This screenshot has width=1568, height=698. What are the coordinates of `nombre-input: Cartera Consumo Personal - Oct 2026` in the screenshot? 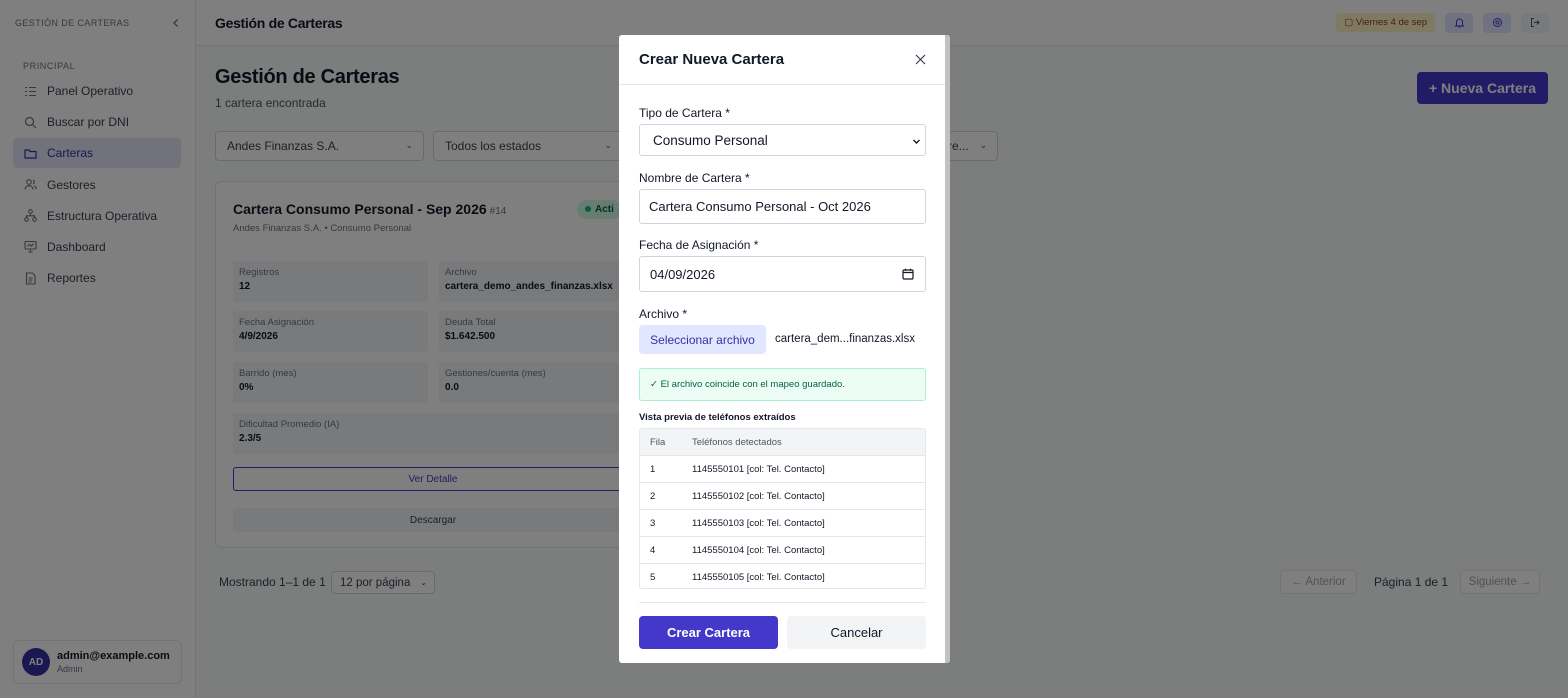 It's located at (782, 206).